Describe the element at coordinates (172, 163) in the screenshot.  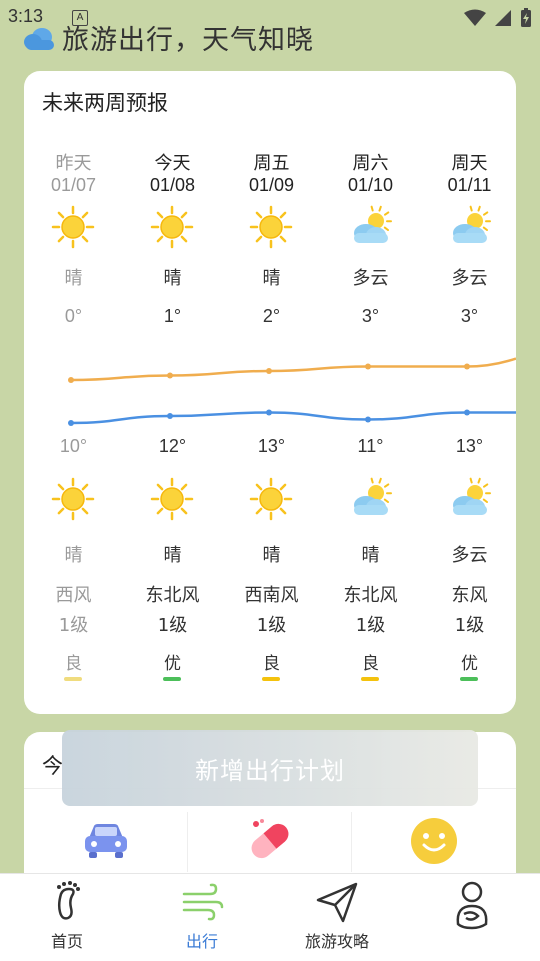
I see `day-label: 今天` at that location.